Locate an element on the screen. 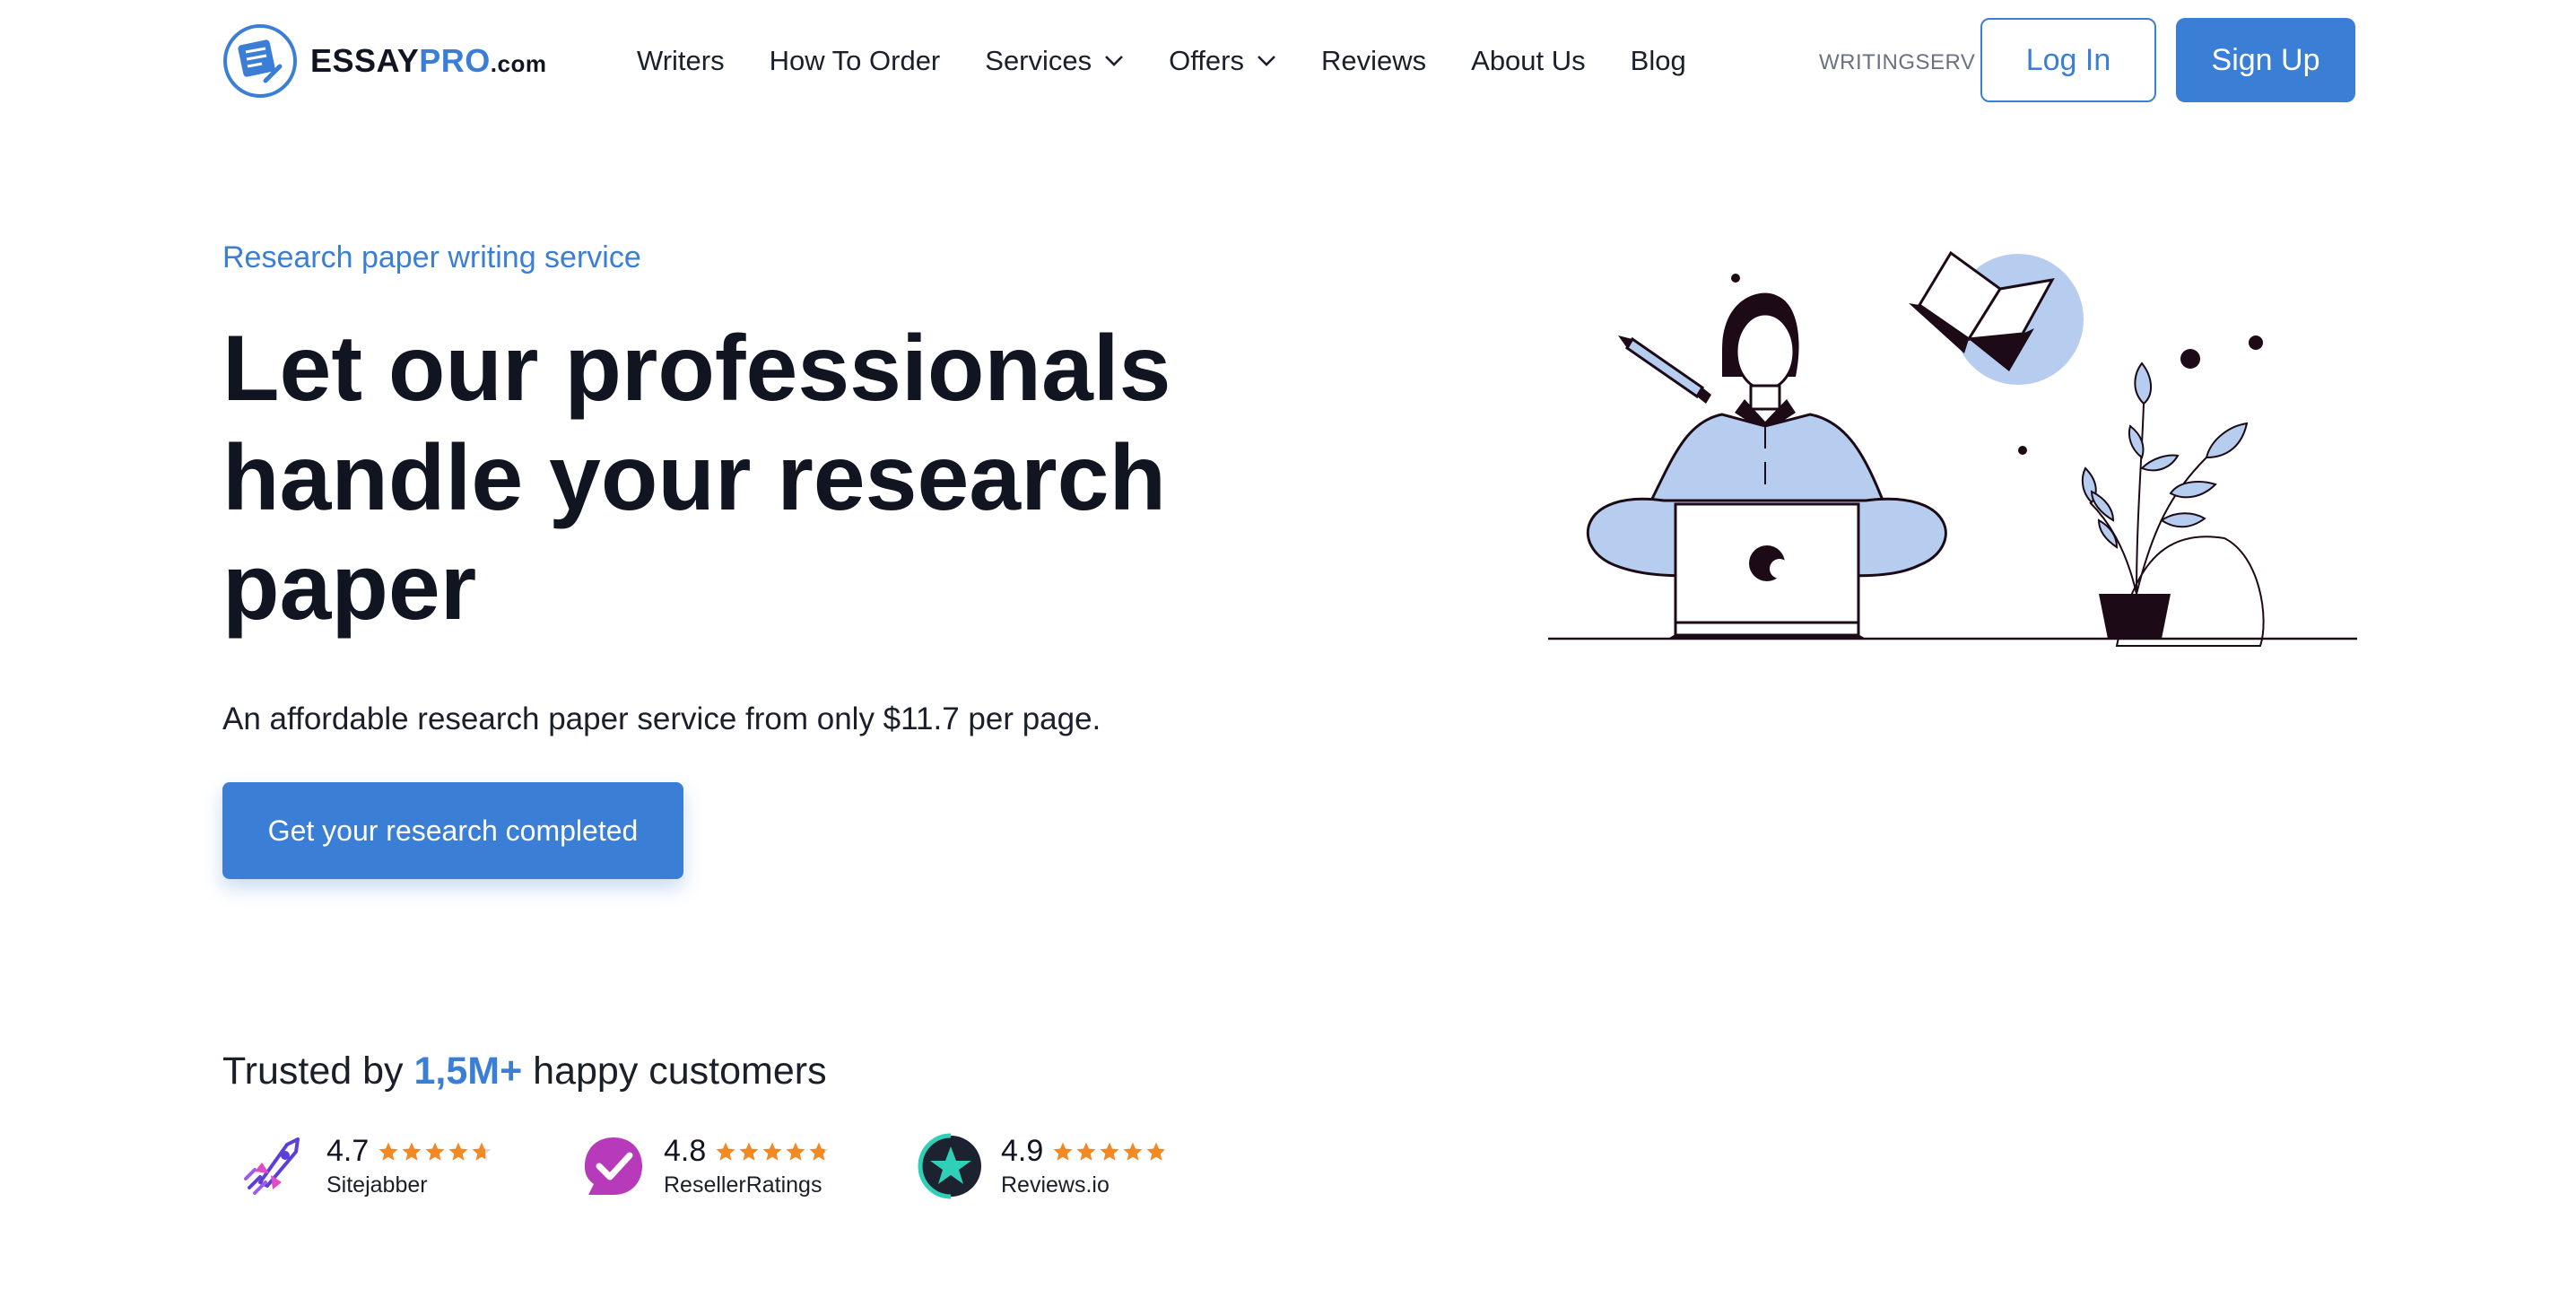 Image resolution: width=2576 pixels, height=1298 pixels. nav-reviews: Reviews is located at coordinates (1373, 61).